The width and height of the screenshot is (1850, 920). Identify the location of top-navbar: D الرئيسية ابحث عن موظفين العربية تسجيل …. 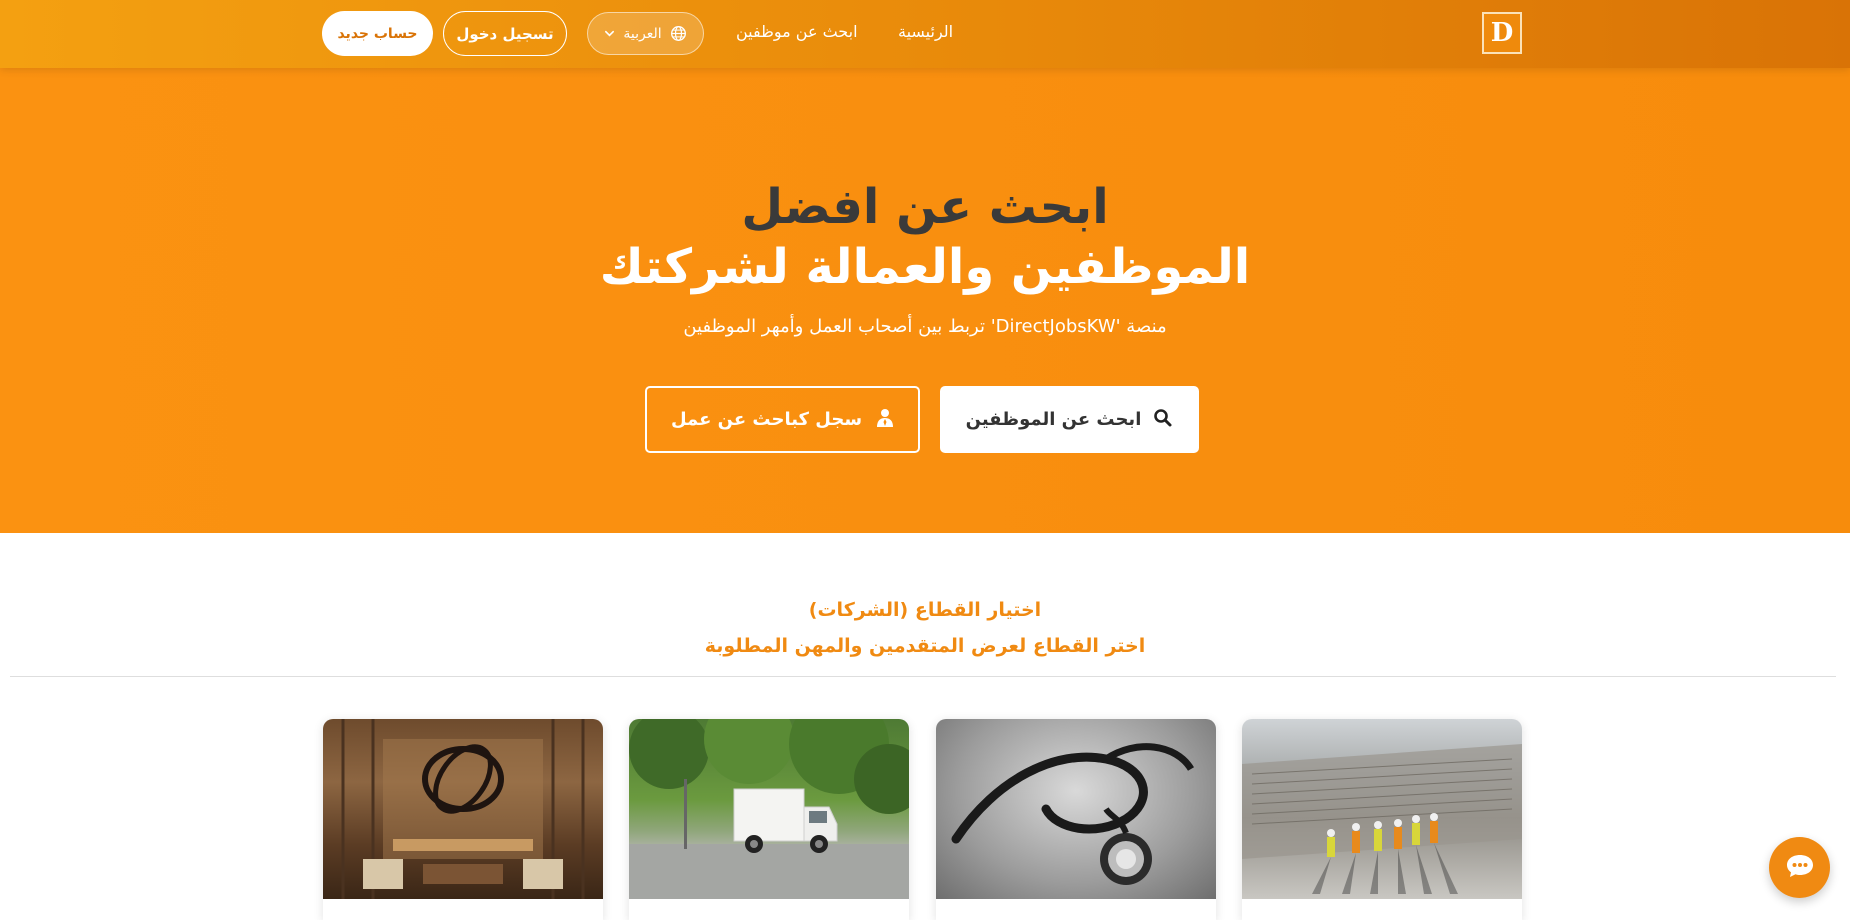
(925, 34).